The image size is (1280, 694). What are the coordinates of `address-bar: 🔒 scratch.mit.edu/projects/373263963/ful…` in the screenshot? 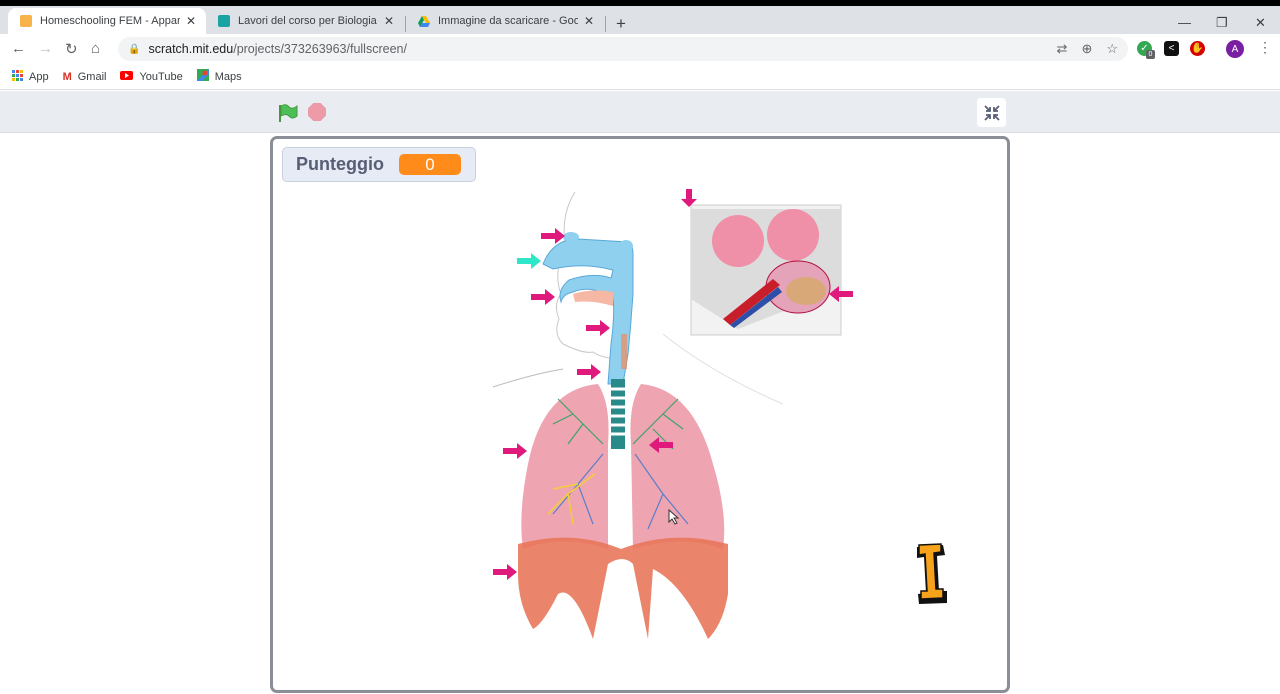 It's located at (623, 49).